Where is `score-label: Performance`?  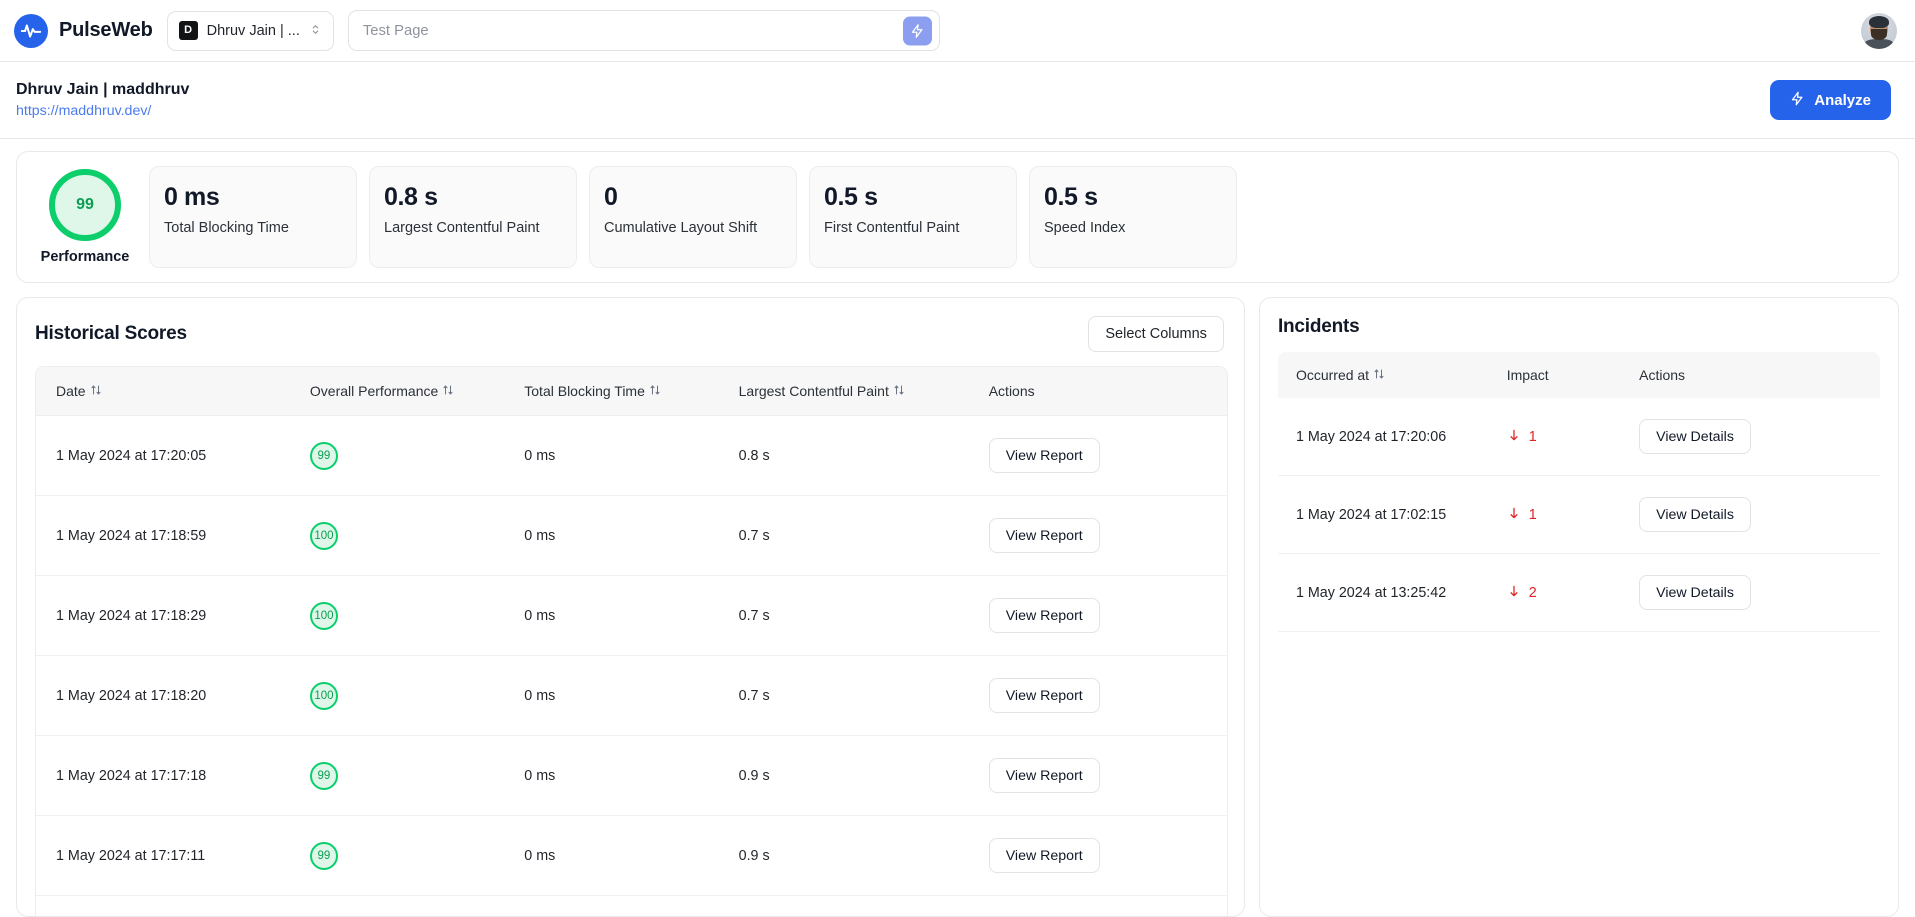 score-label: Performance is located at coordinates (85, 257).